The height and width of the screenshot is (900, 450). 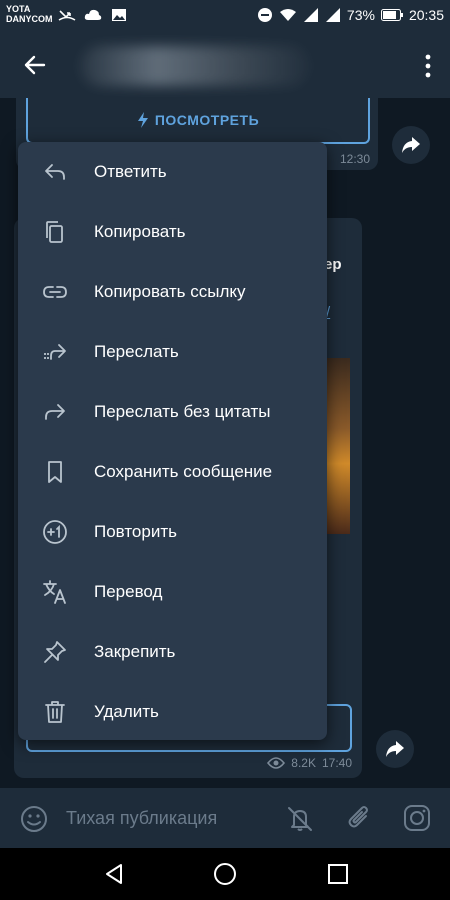 I want to click on menu-item-copy: Копировать, so click(x=172, y=232).